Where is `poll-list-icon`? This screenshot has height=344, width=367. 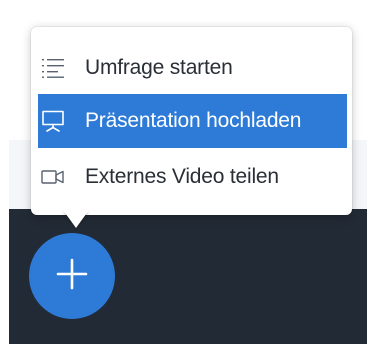
poll-list-icon is located at coordinates (53, 68).